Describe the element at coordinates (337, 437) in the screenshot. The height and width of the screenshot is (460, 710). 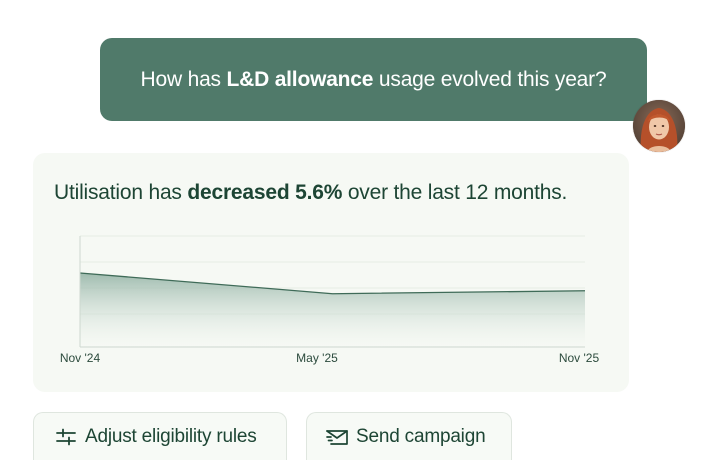
I see `mail-send-icon` at that location.